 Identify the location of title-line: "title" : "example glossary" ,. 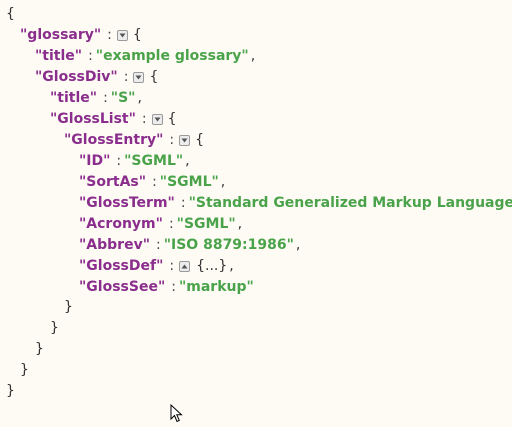
(145, 56).